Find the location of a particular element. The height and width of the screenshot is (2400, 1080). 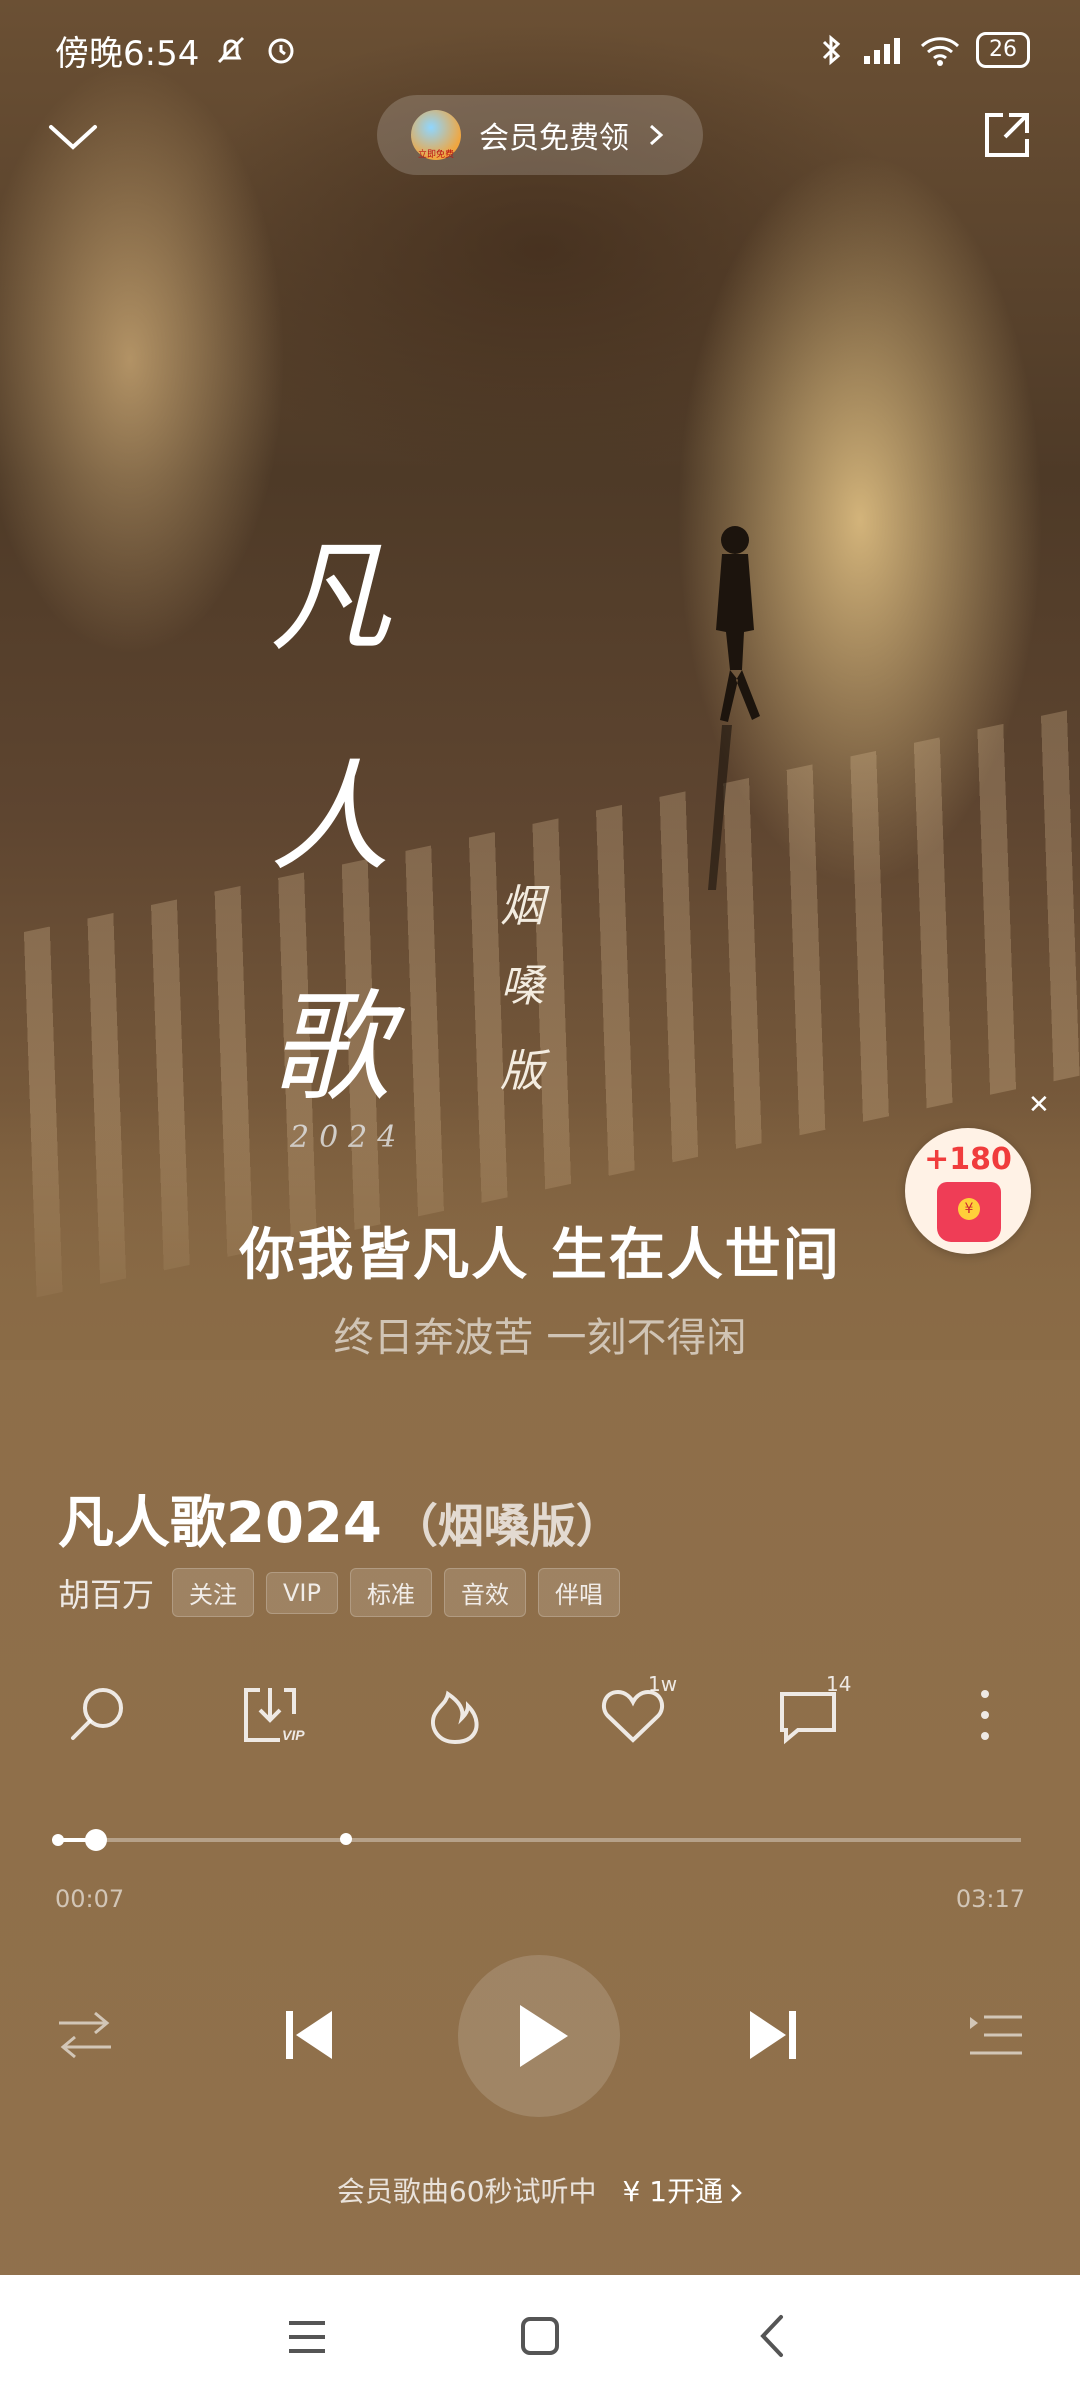

playback-controls is located at coordinates (540, 2036).